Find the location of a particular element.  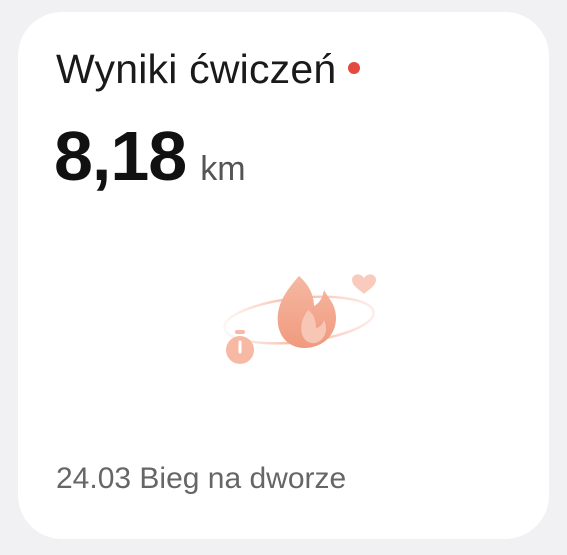

distance-row: 8,18 km is located at coordinates (150, 156).